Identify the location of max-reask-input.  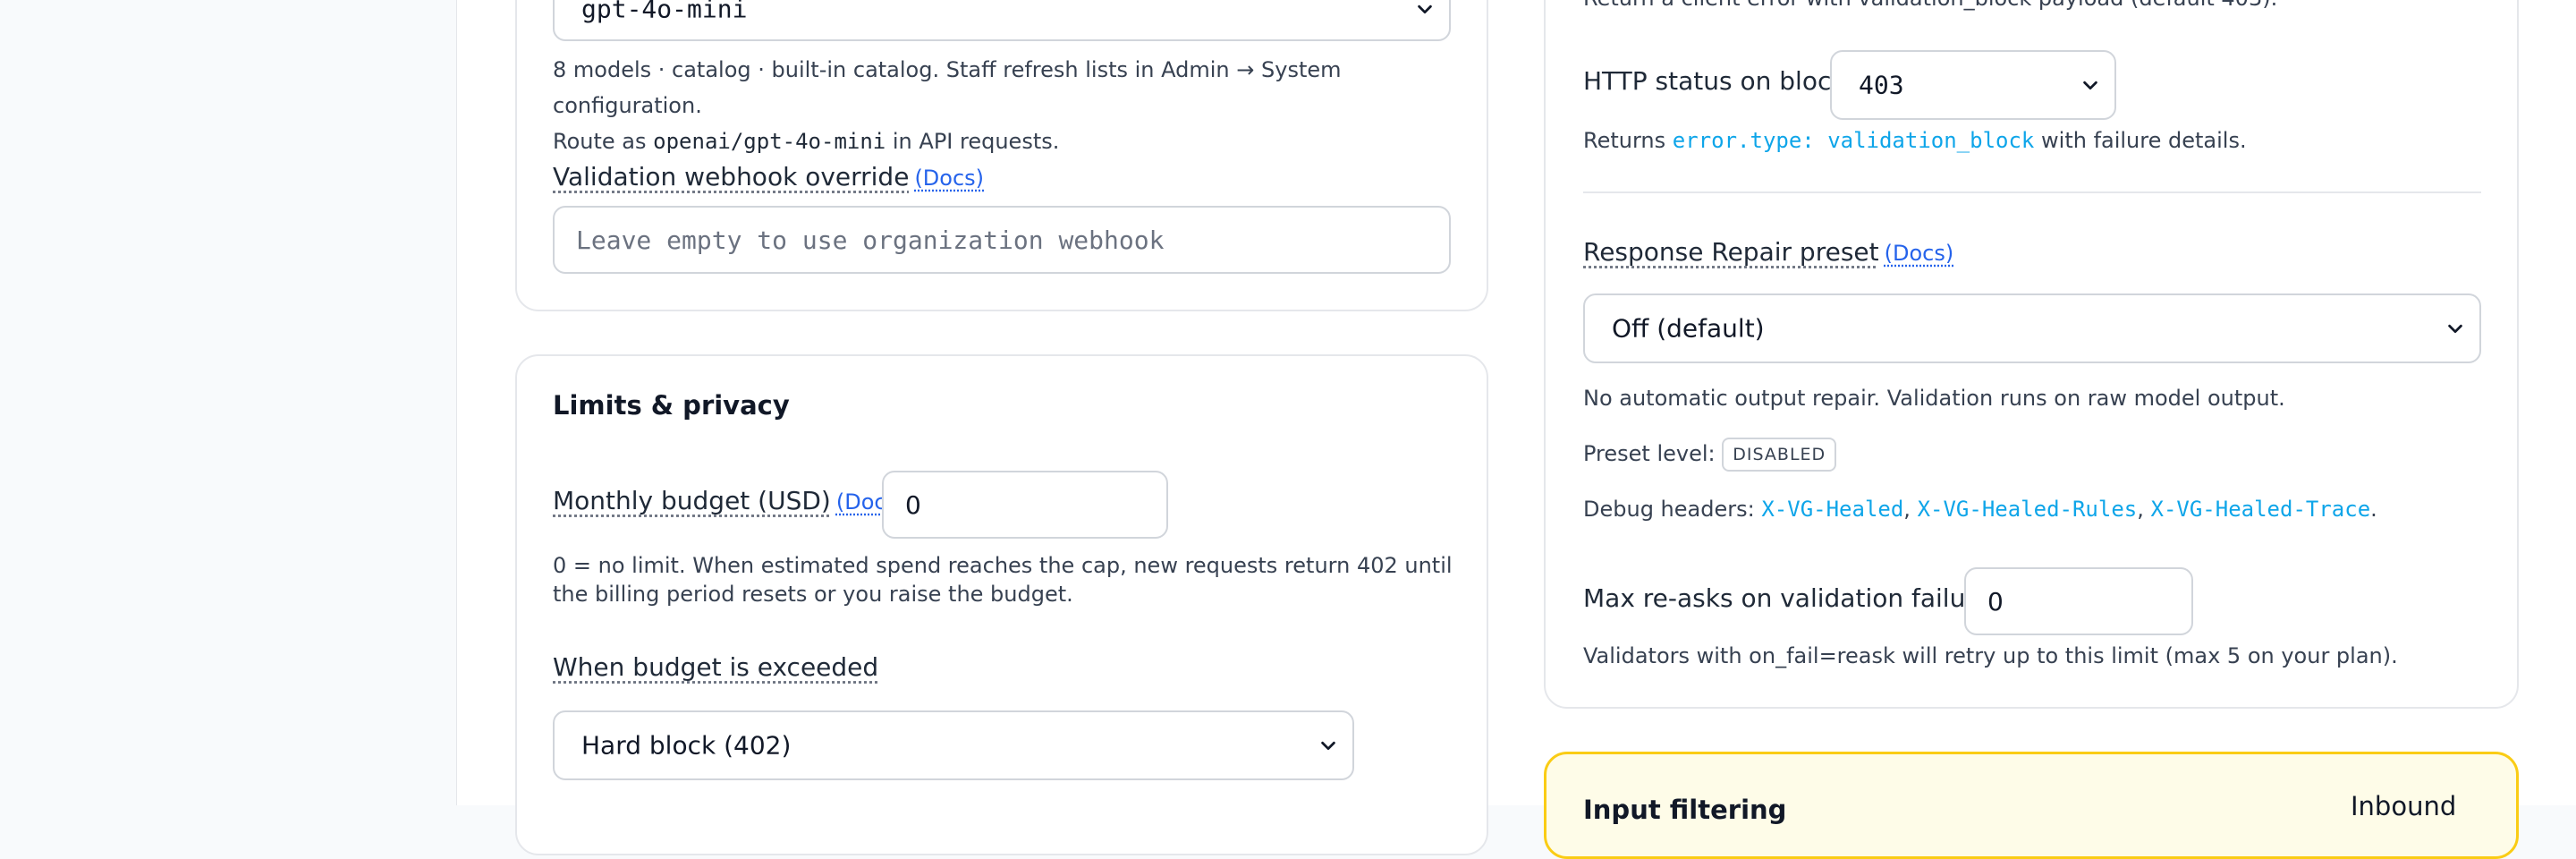
(2078, 601).